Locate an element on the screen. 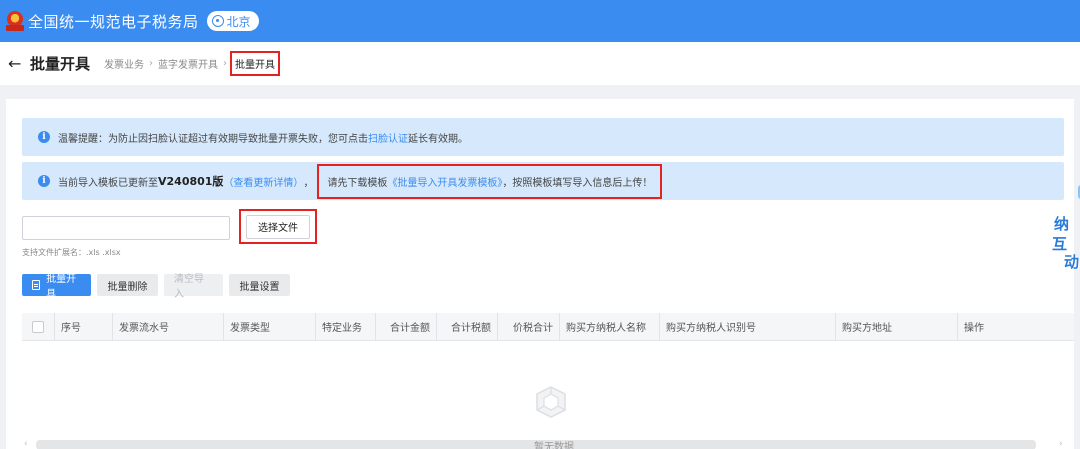 This screenshot has height=449, width=1080. alert-text: ，按照模板填写导入信息后上传！ is located at coordinates (577, 183).